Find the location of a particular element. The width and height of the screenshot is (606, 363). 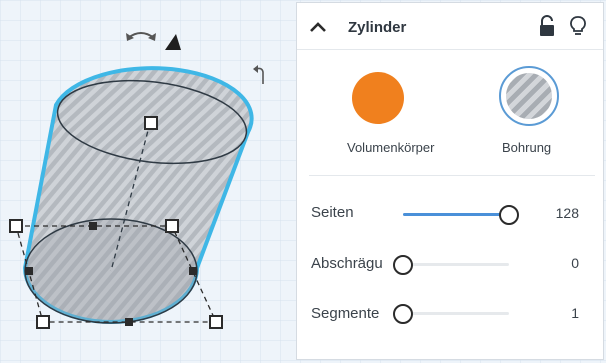

slider-knob-seiten is located at coordinates (509, 215).